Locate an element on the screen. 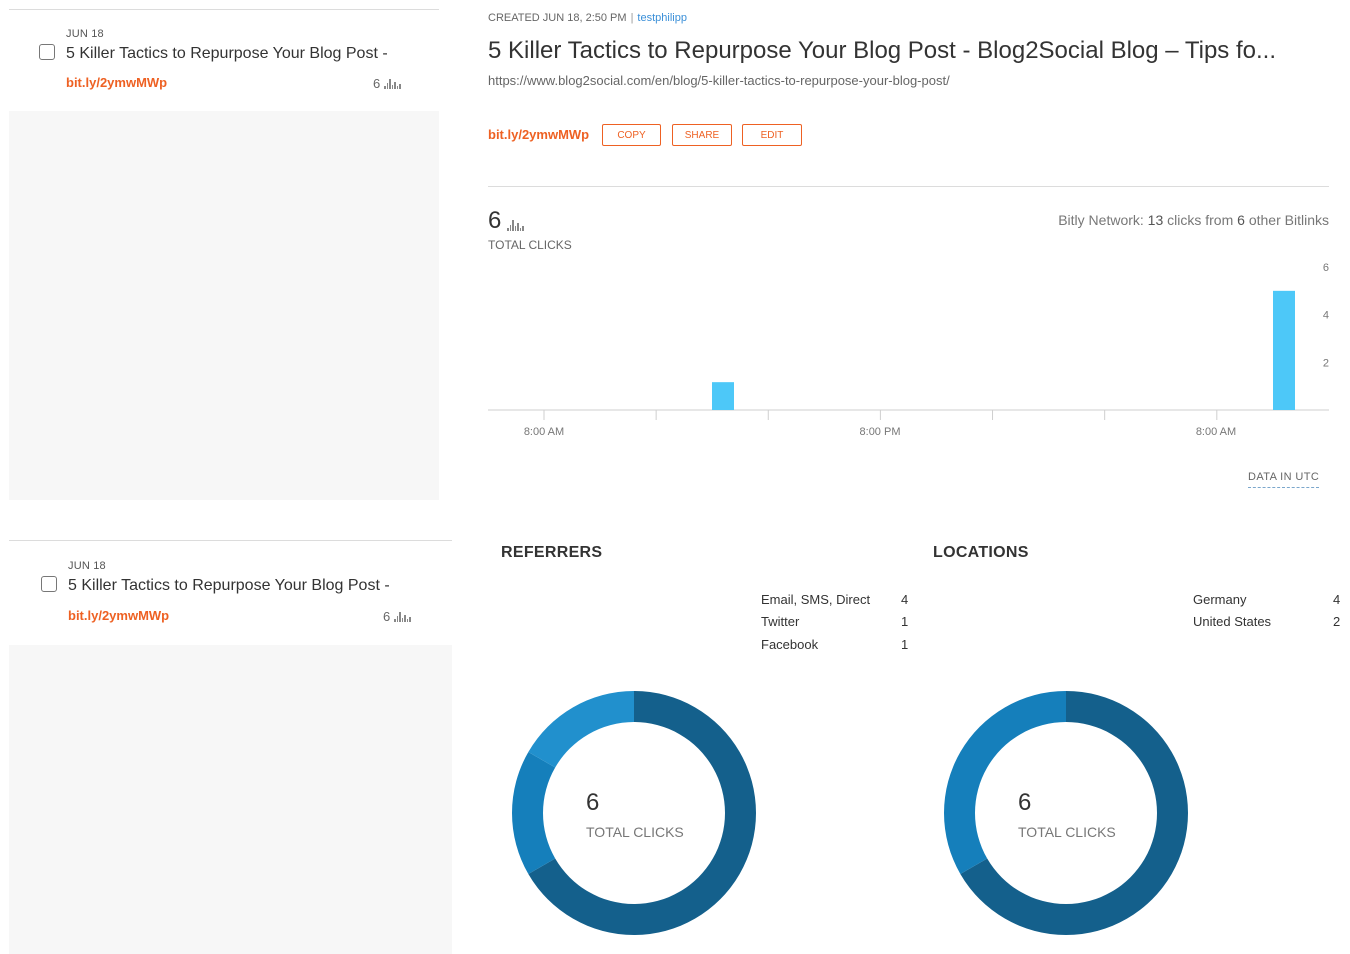 Image resolution: width=1350 pixels, height=954 pixels. y-tick-label: 6 is located at coordinates (1326, 268).